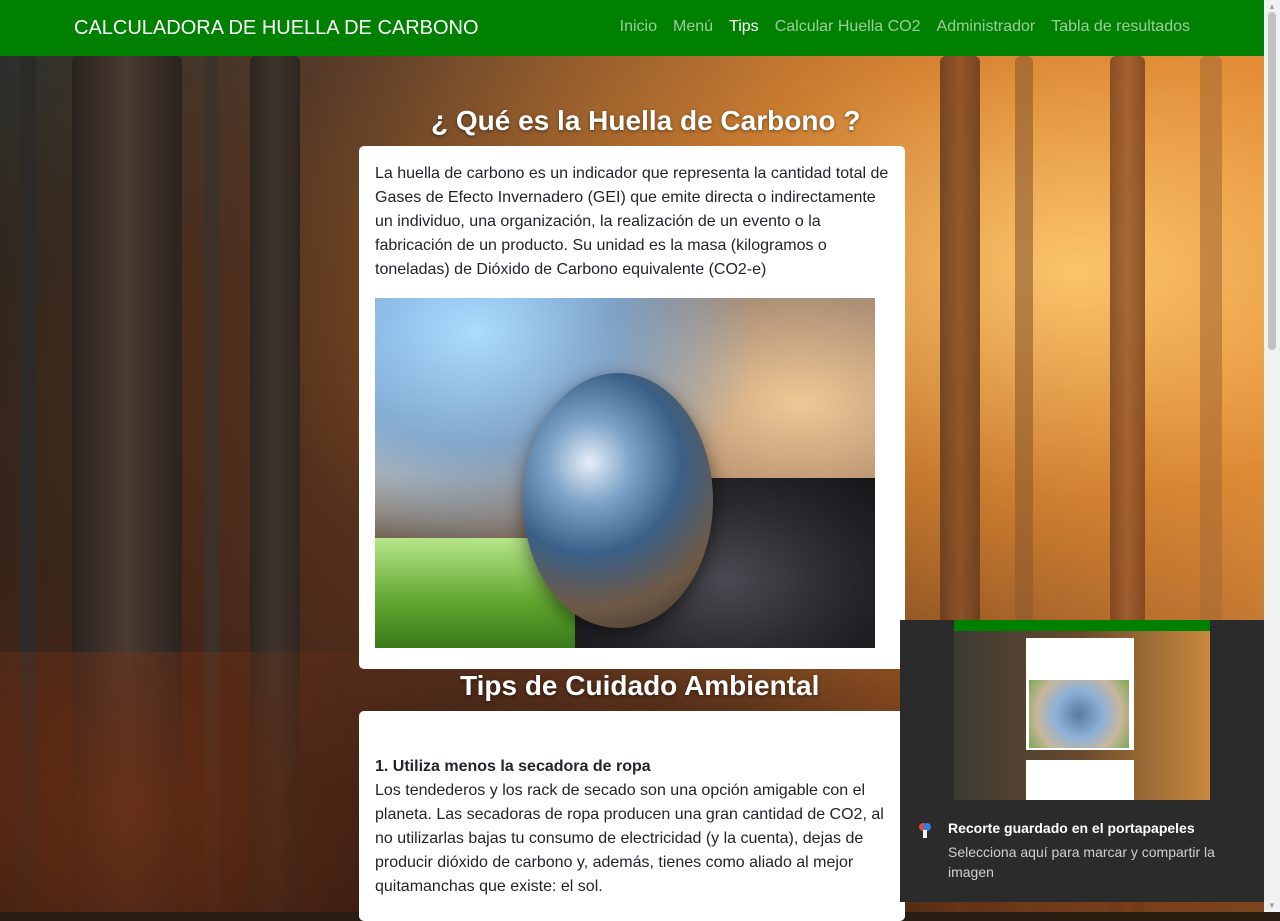  What do you see at coordinates (1272, 6) in the screenshot?
I see `scroll-up-arrow-icon: ▲` at bounding box center [1272, 6].